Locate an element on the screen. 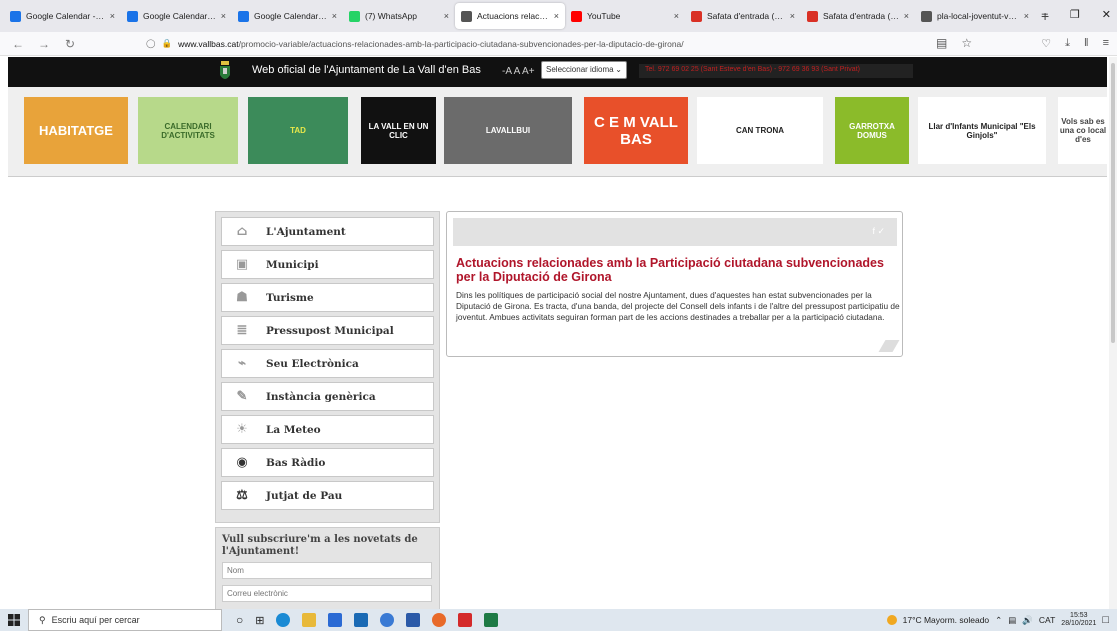  banner-tile: LA VALL EN UN CLIC is located at coordinates (398, 130).